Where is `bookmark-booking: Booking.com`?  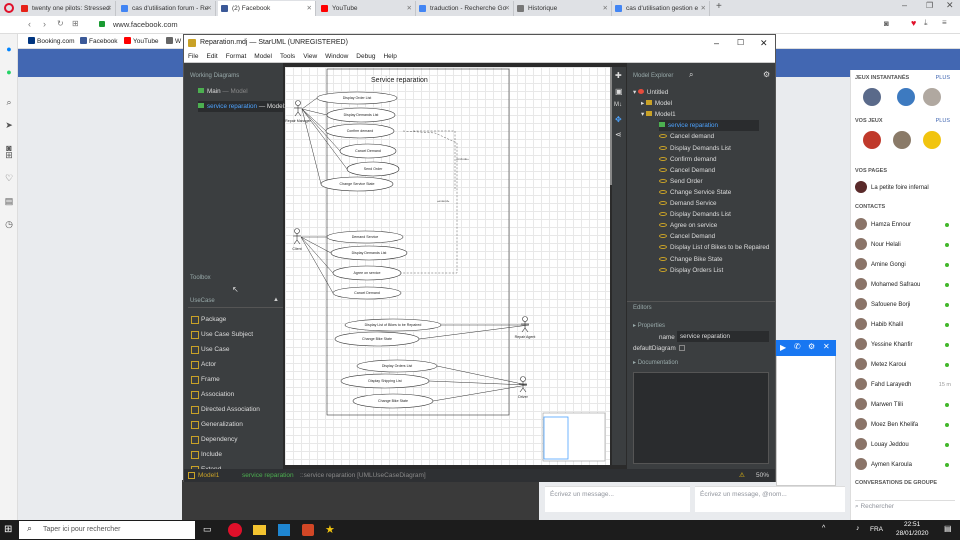 bookmark-booking: Booking.com is located at coordinates (51, 41).